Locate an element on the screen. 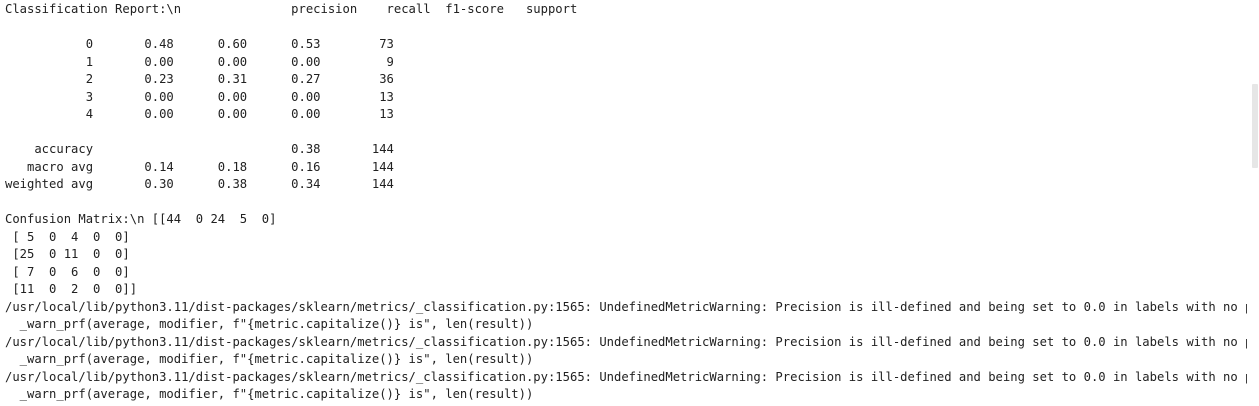 Image resolution: width=1259 pixels, height=406 pixels. confusion-matrix-row-4: [11 0 2 0 0]] is located at coordinates (71, 289).